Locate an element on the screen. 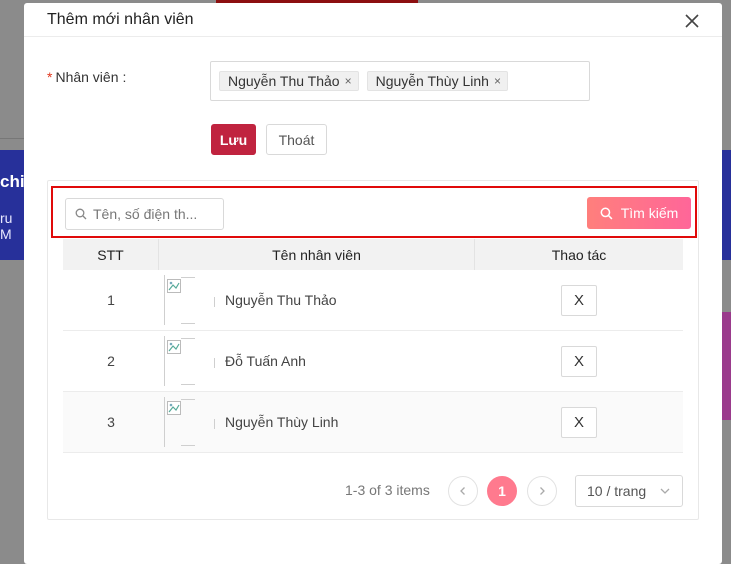 Image resolution: width=731 pixels, height=564 pixels. pagination: 1-3 of 3 items 1 10 / trang is located at coordinates (373, 490).